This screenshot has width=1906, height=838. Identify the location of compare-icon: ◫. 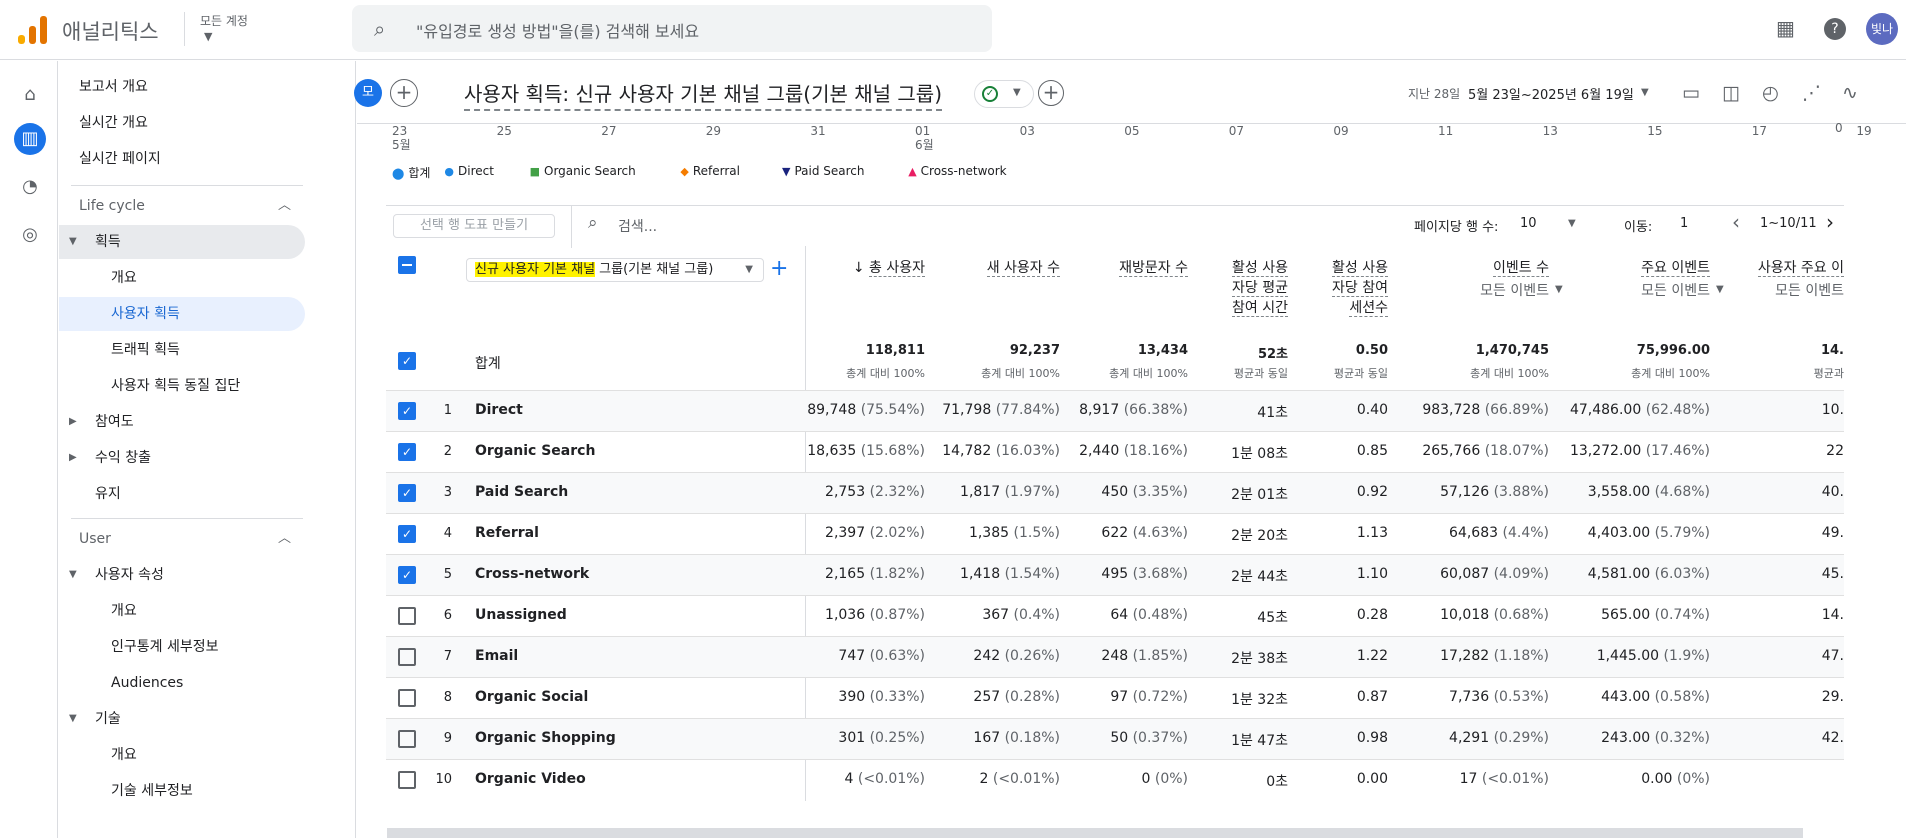
(1731, 93).